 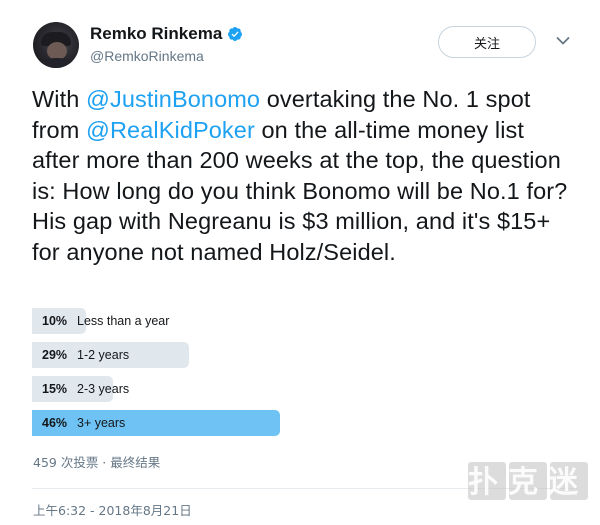 I want to click on poll-option-label: 2-3 years, so click(x=103, y=389).